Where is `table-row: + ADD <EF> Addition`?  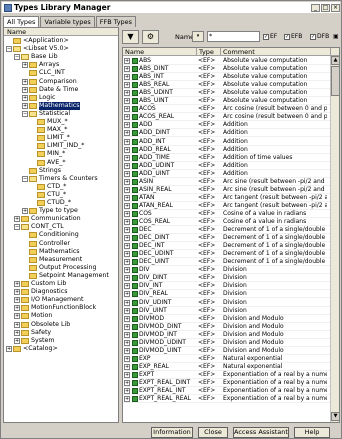 table-row: + ADD <EF> Addition is located at coordinates (228, 125).